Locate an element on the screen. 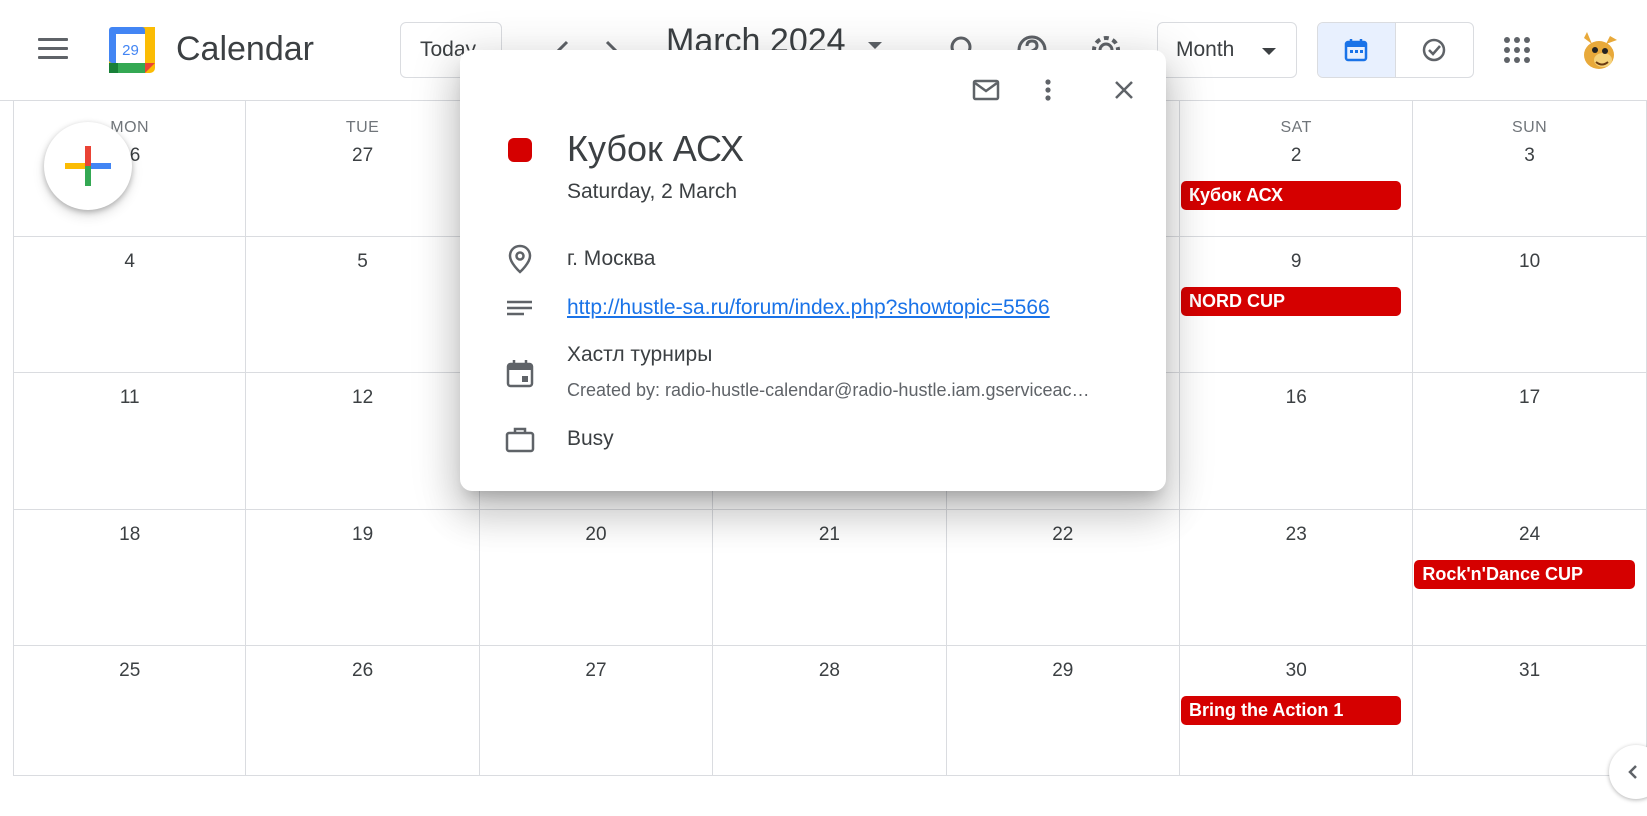  day-cell: 31 is located at coordinates (1530, 711).